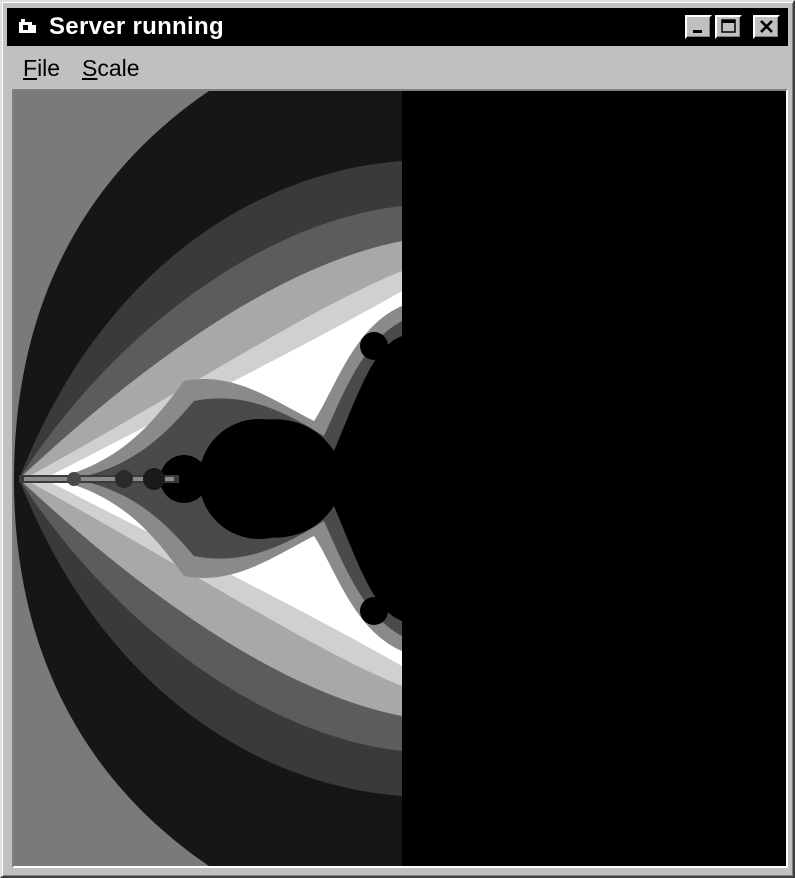 Image resolution: width=795 pixels, height=878 pixels. What do you see at coordinates (41, 68) in the screenshot?
I see `menu-file: File` at bounding box center [41, 68].